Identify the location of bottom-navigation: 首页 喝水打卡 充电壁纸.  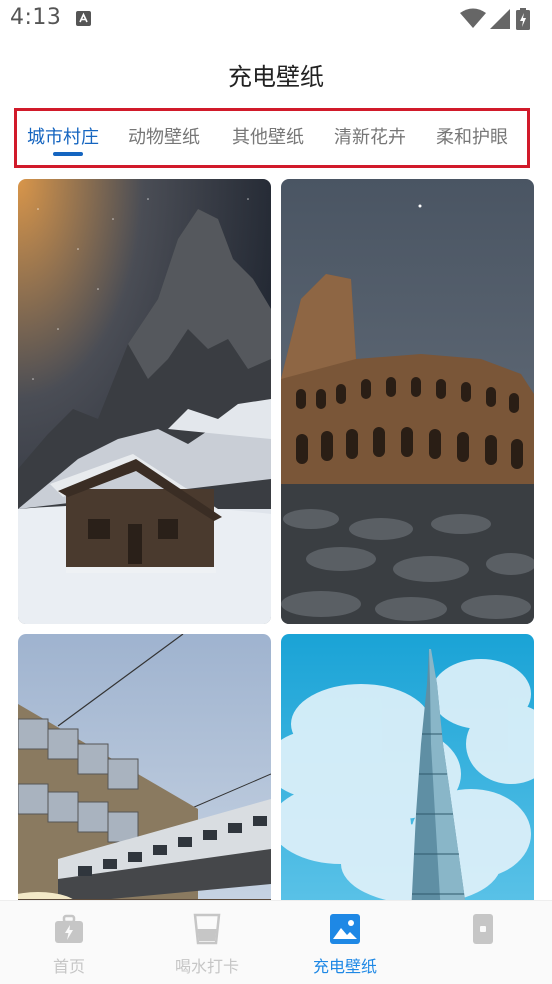
(276, 942).